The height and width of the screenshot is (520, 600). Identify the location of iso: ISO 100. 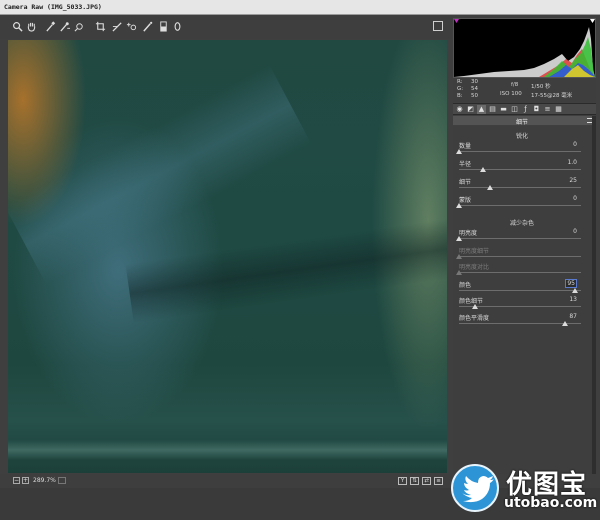
(511, 94).